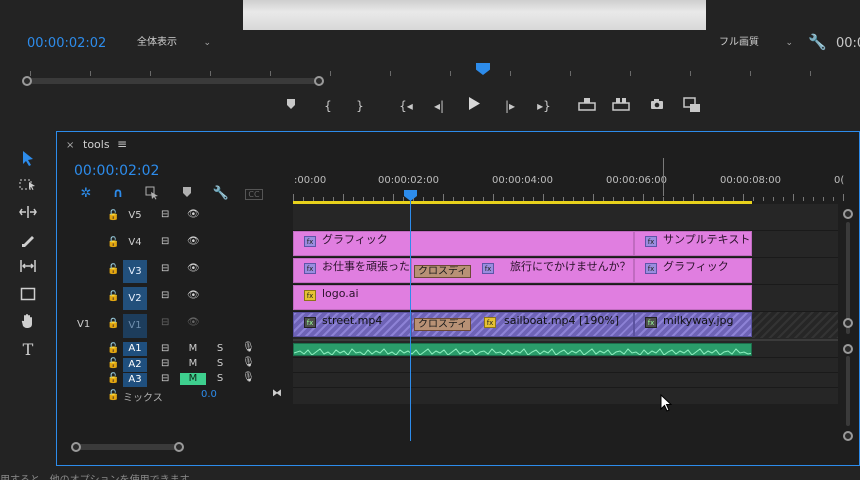 This screenshot has width=860, height=480. What do you see at coordinates (28, 242) in the screenshot?
I see `razor-tool-icon` at bounding box center [28, 242].